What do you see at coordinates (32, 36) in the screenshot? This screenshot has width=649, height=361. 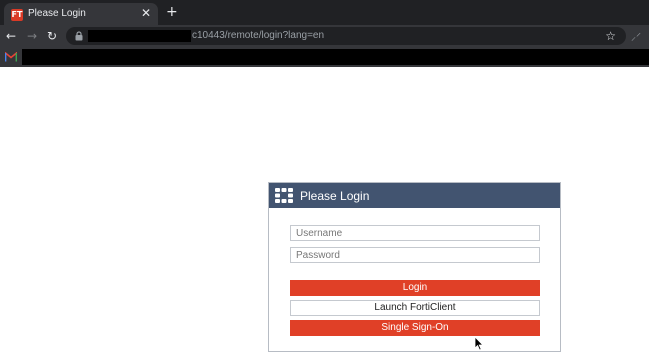 I see `forward-button: →` at bounding box center [32, 36].